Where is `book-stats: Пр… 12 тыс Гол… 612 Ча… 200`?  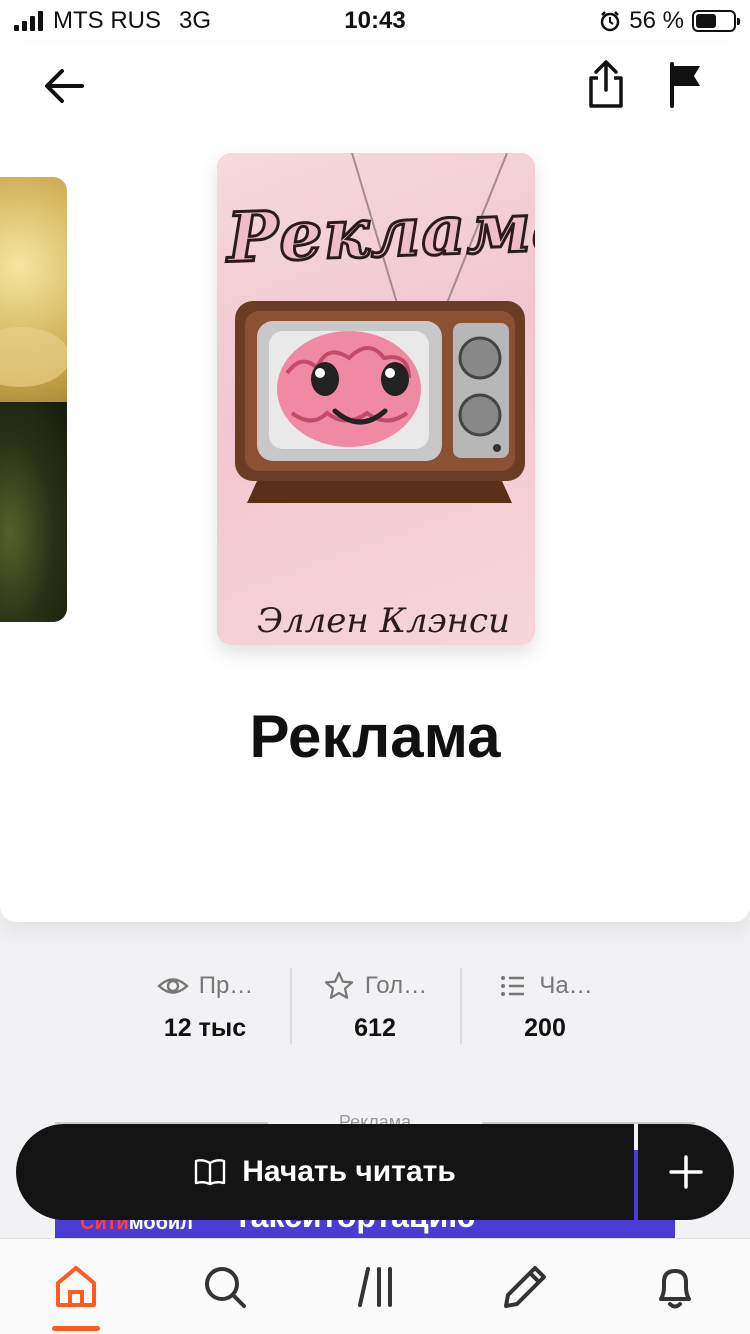 book-stats: Пр… 12 тыс Гол… 612 Ча… 200 is located at coordinates (375, 1006).